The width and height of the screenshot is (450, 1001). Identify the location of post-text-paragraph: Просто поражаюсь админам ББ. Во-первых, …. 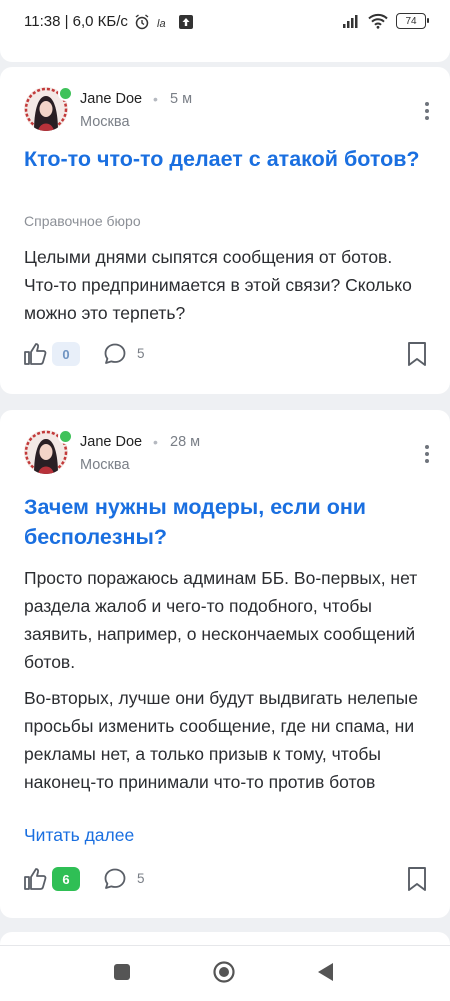
(221, 620).